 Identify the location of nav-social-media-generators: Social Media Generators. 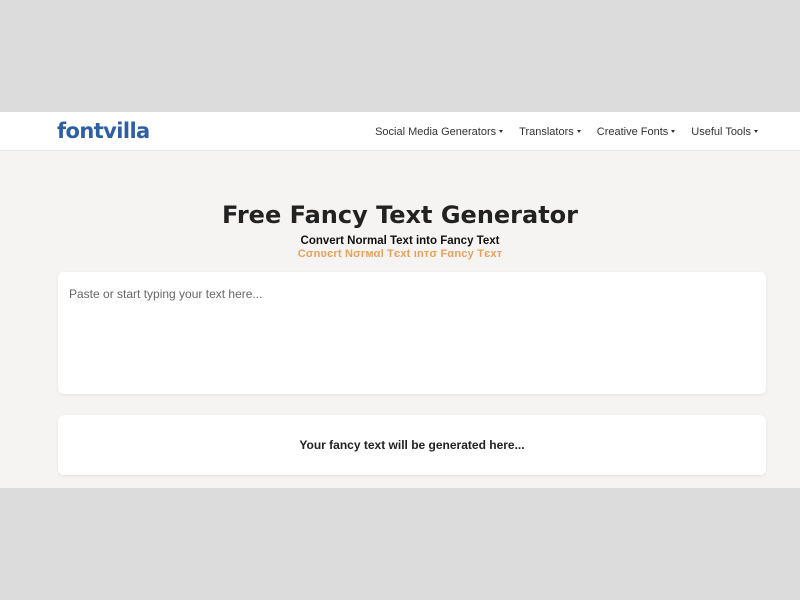
(439, 131).